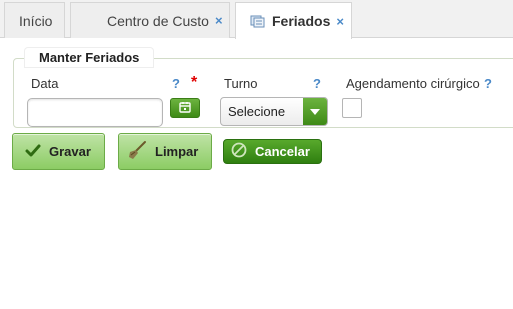 The width and height of the screenshot is (513, 309). What do you see at coordinates (317, 83) in the screenshot?
I see `turno-help-icon: ?` at bounding box center [317, 83].